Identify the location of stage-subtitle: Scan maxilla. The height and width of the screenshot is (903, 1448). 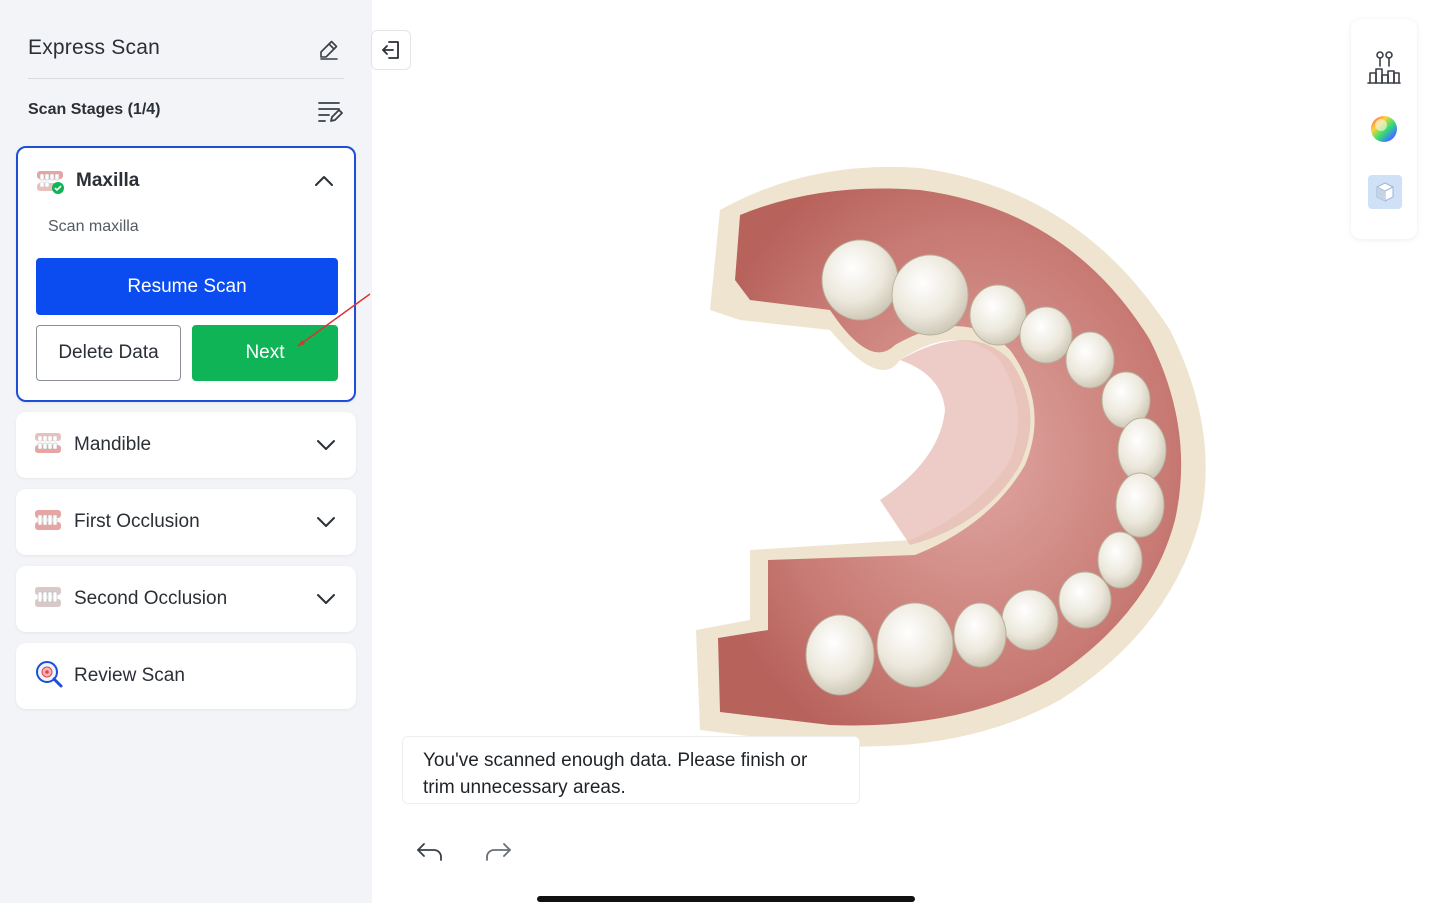
(93, 226).